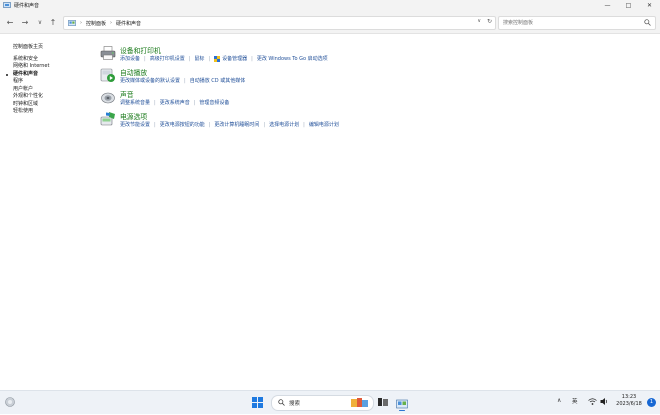  What do you see at coordinates (559, 400) in the screenshot?
I see `show-hidden-icons-button: ∧` at bounding box center [559, 400].